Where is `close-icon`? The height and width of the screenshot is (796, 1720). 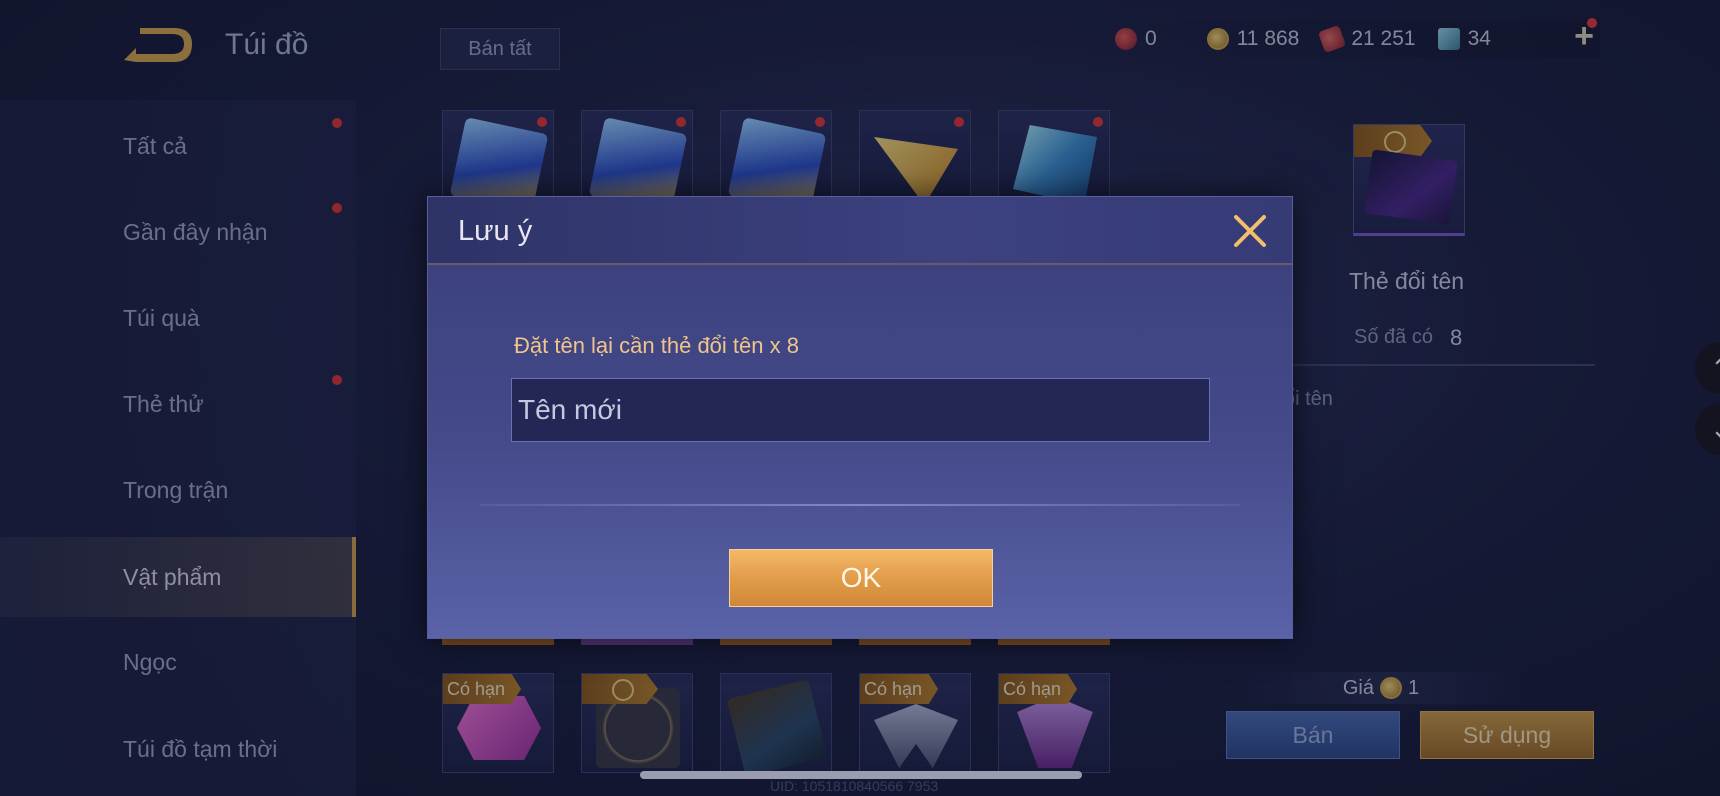
close-icon is located at coordinates (1250, 231).